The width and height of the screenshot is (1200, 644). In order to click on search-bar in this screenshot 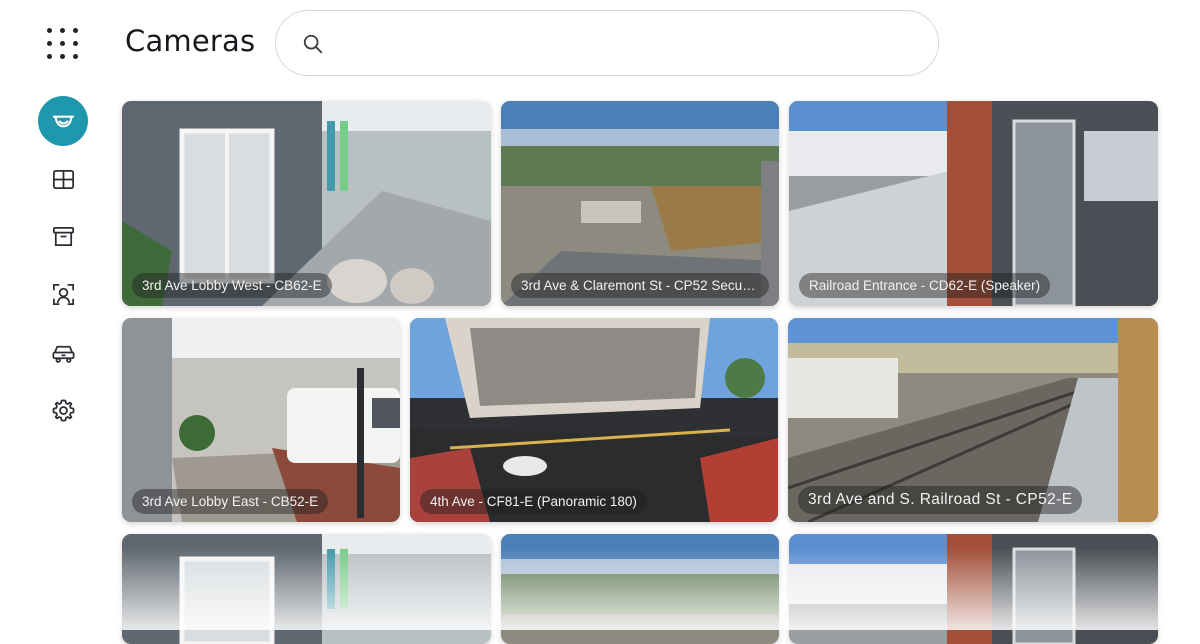, I will do `click(607, 43)`.